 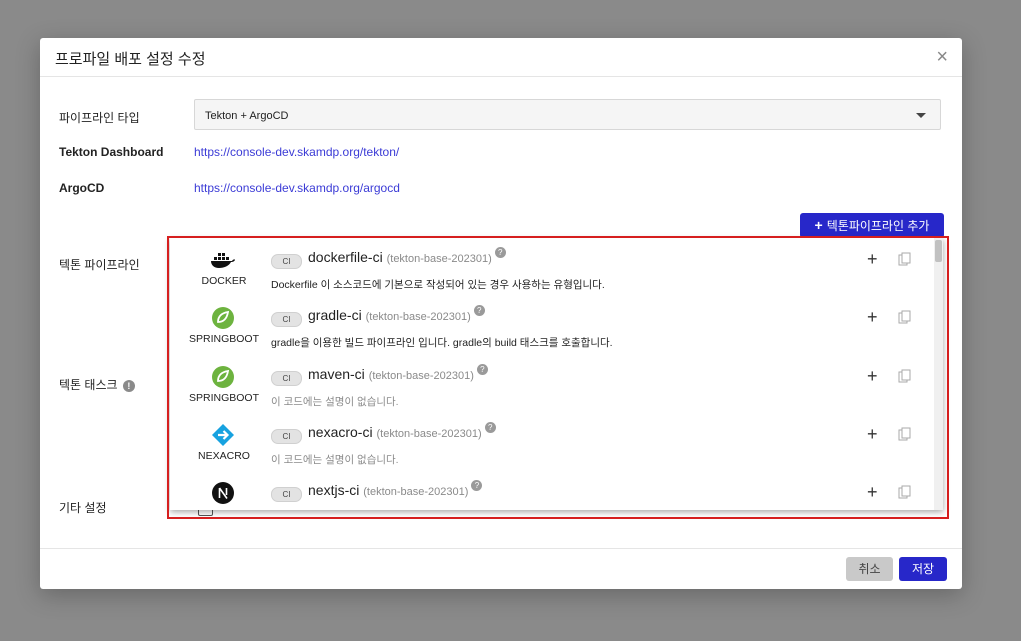 I want to click on tekton-dashboard-label: Tekton Dashboard, so click(x=111, y=152).